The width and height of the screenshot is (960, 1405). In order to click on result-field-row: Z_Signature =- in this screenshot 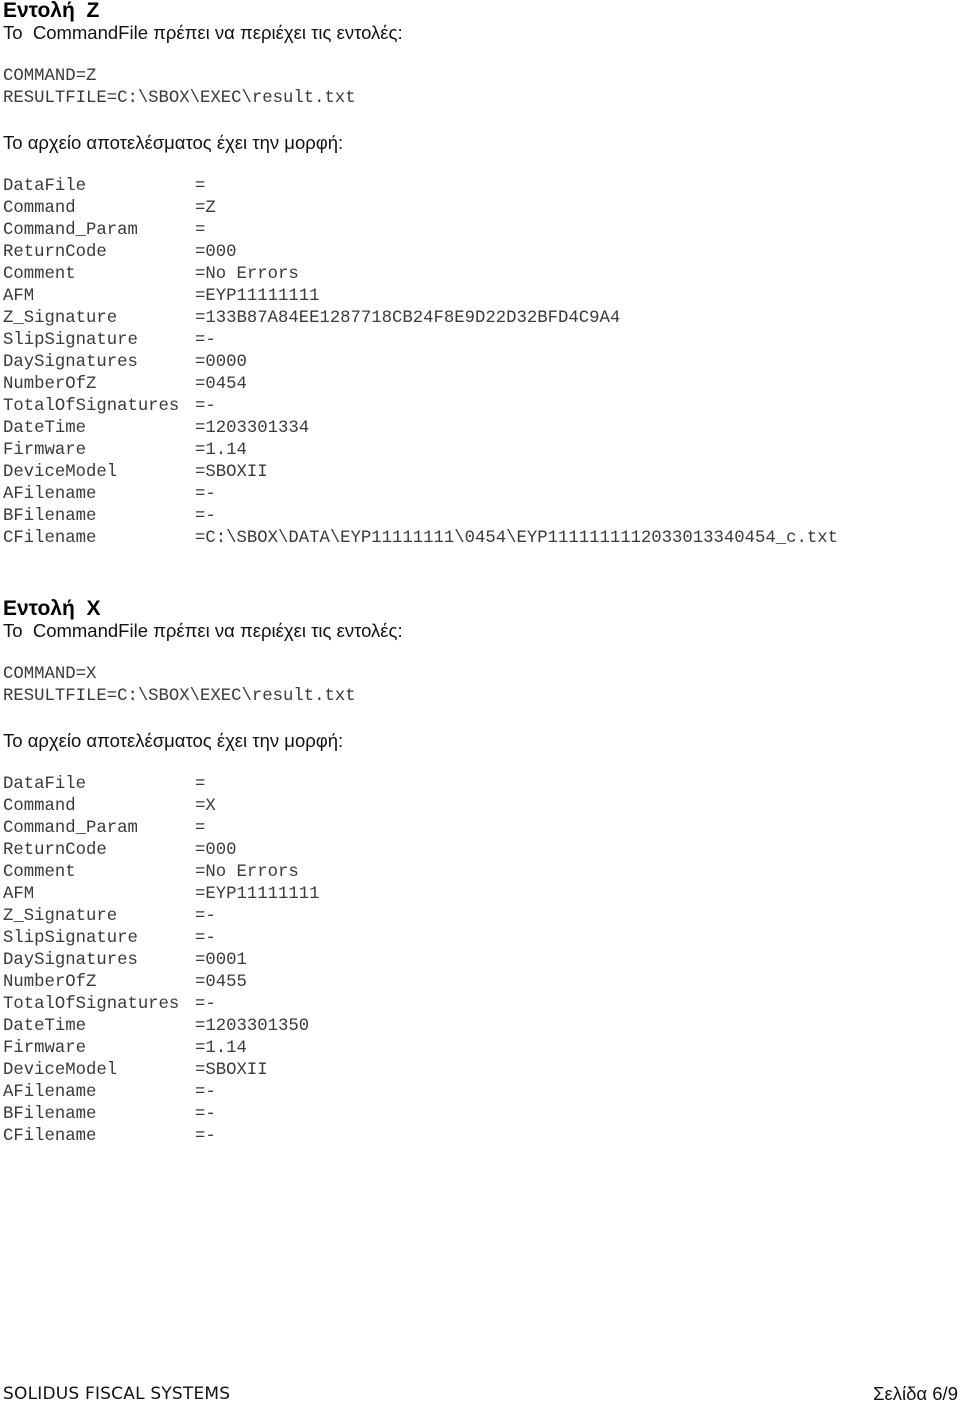, I will do `click(478, 917)`.